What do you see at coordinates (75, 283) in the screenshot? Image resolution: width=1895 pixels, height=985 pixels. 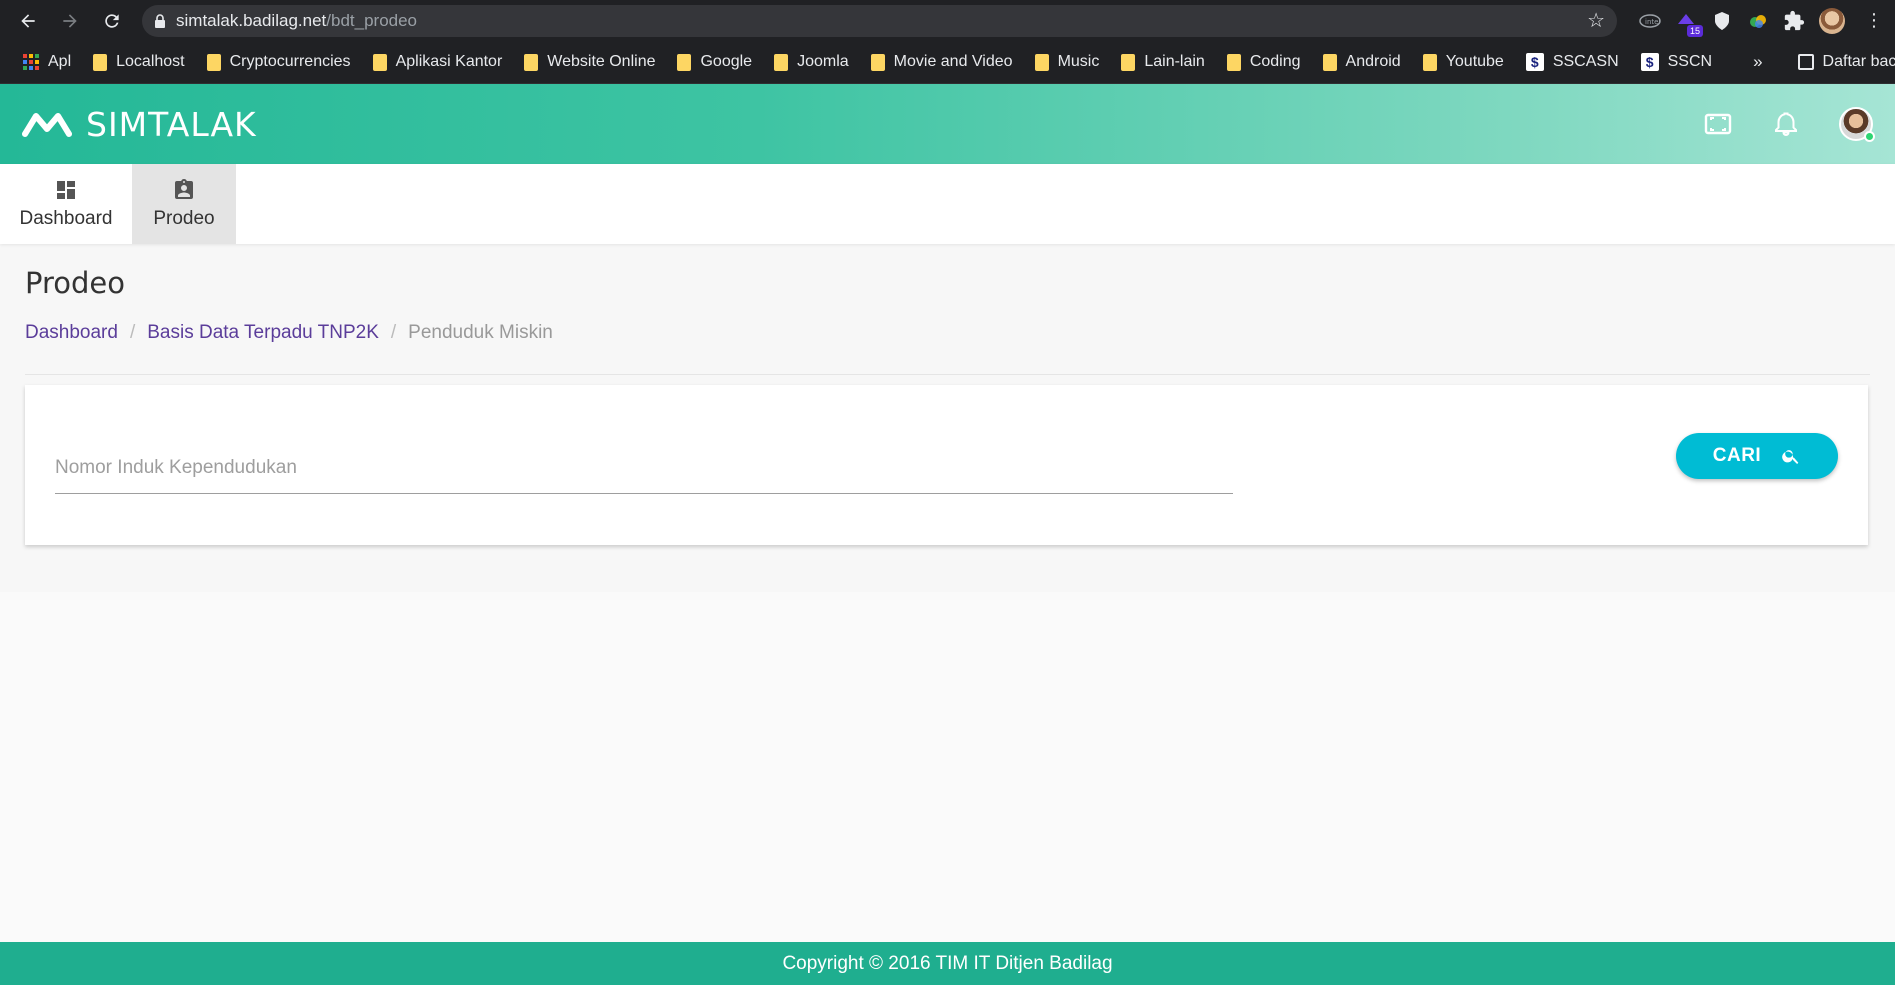 I see `page-title: Prodeo` at bounding box center [75, 283].